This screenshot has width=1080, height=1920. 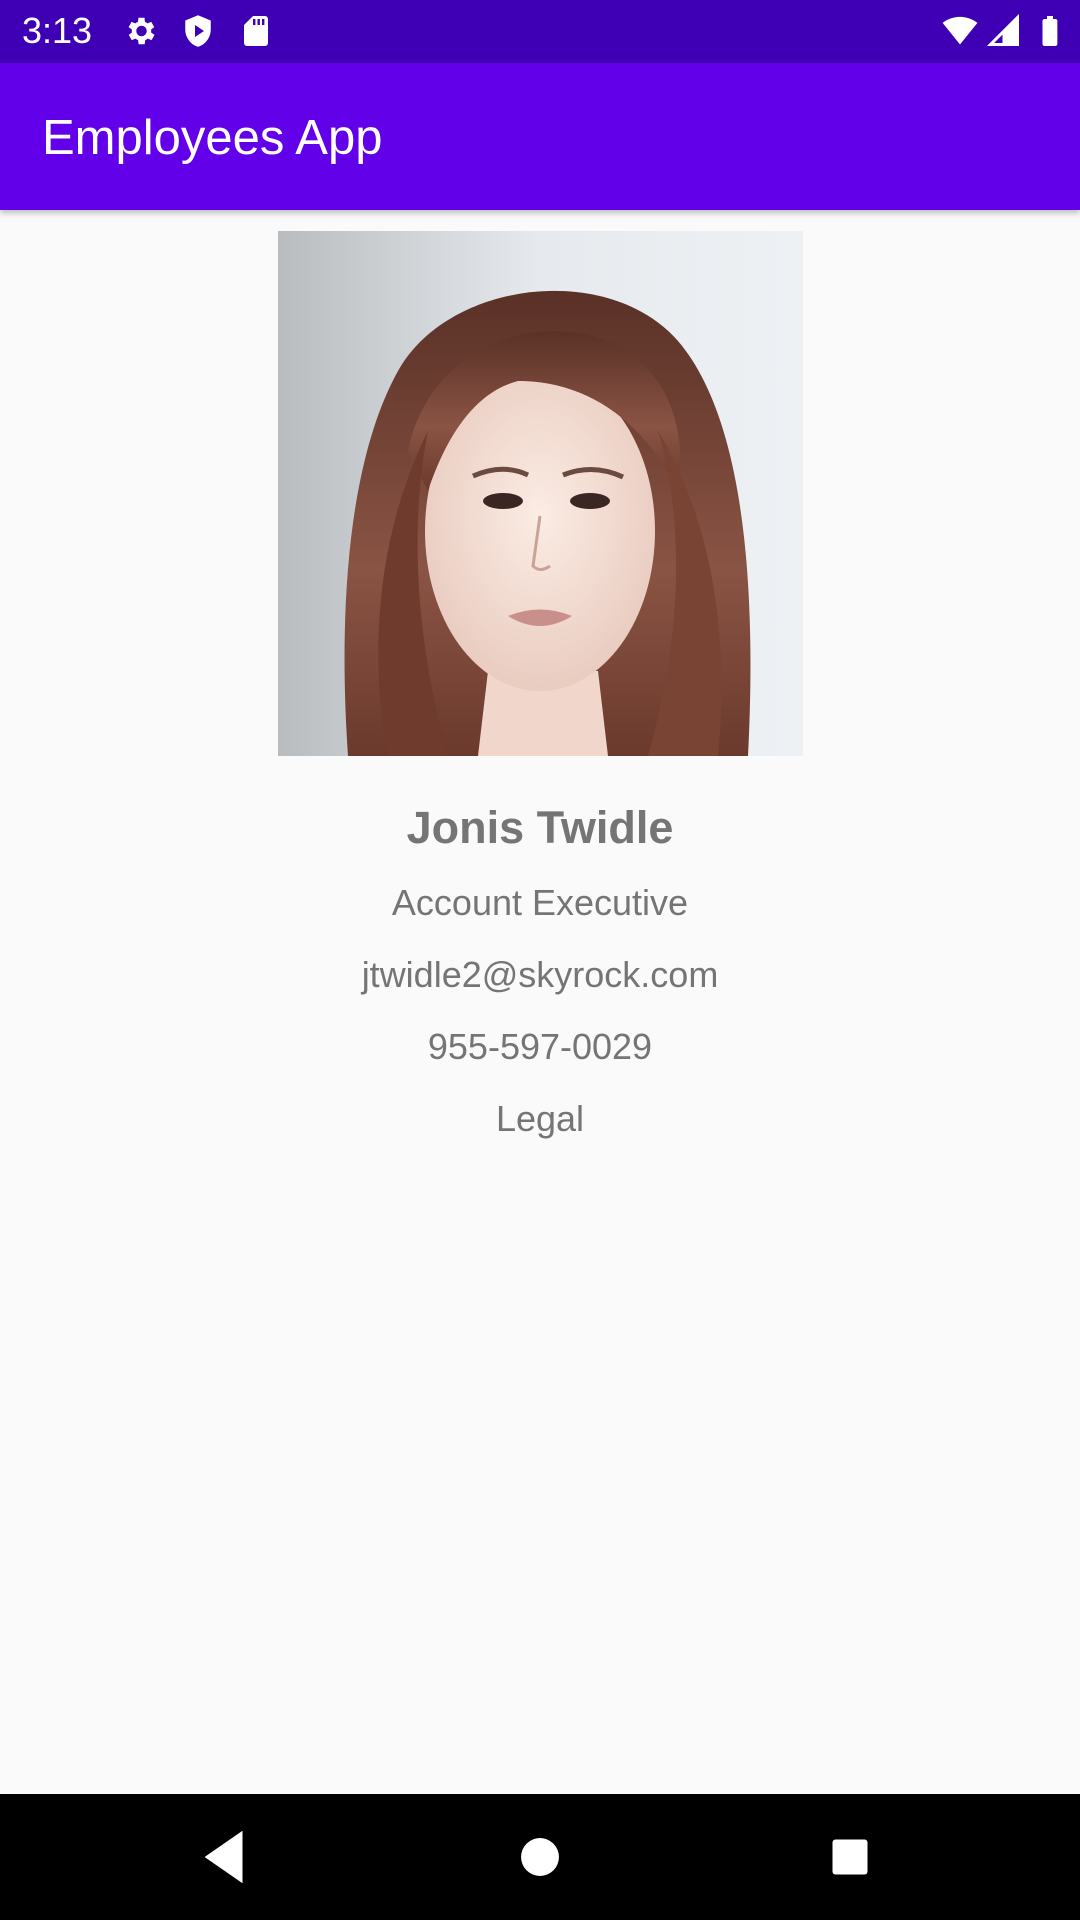 What do you see at coordinates (540, 827) in the screenshot?
I see `employee-name: Jonis Twidle` at bounding box center [540, 827].